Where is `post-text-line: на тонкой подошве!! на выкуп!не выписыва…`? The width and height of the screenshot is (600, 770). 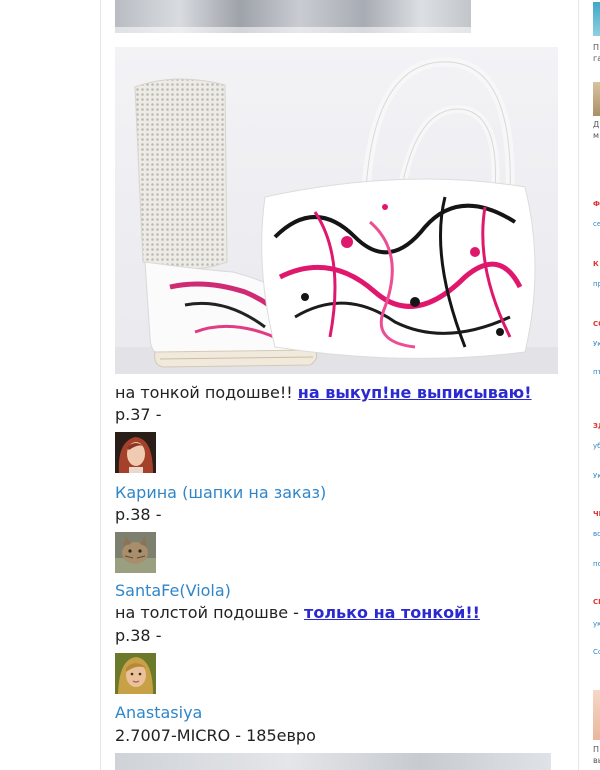 post-text-line: на тонкой подошве!! на выкуп!не выписыва… is located at coordinates (323, 393).